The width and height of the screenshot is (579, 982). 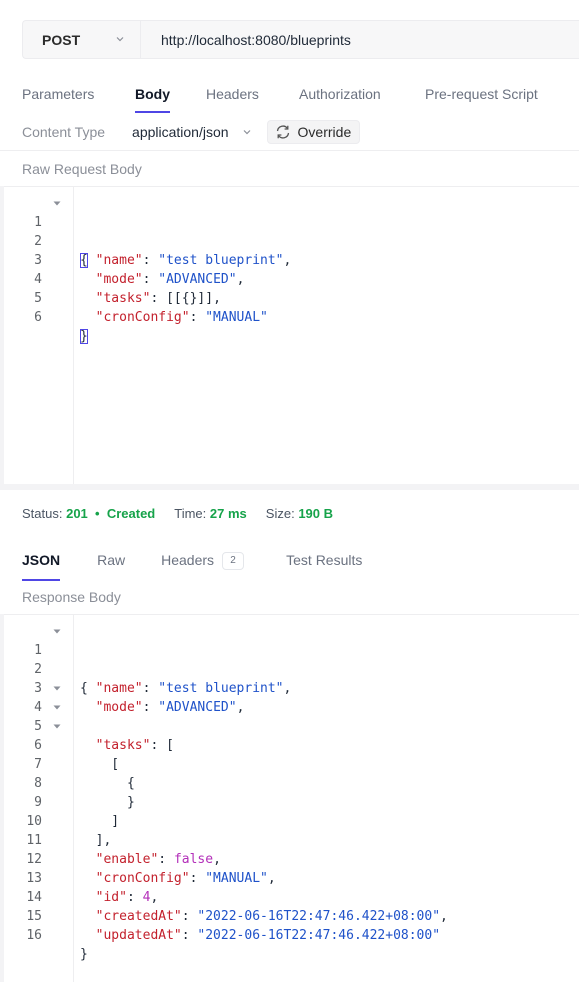 I want to click on code-line: 13 "id": 4,, so click(x=289, y=877).